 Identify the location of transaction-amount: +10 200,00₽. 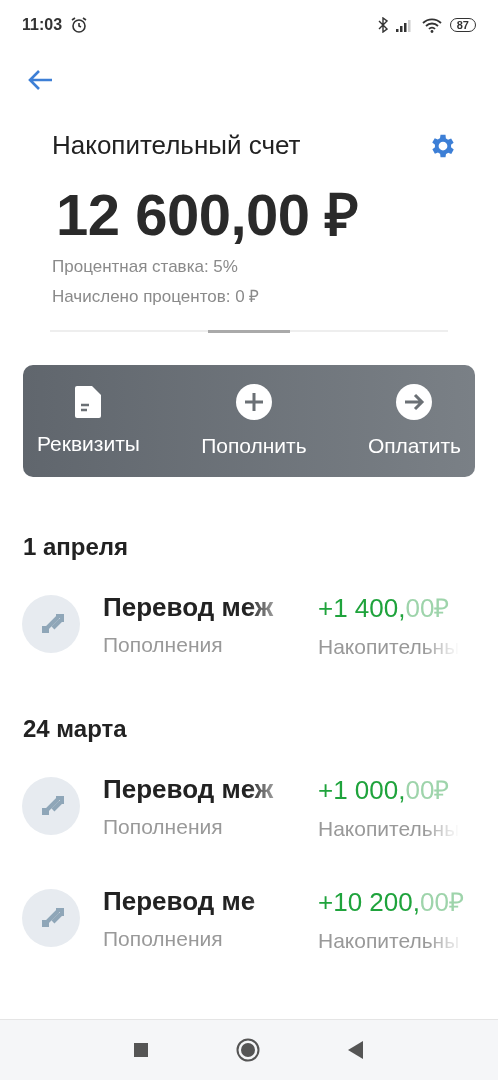
(391, 902).